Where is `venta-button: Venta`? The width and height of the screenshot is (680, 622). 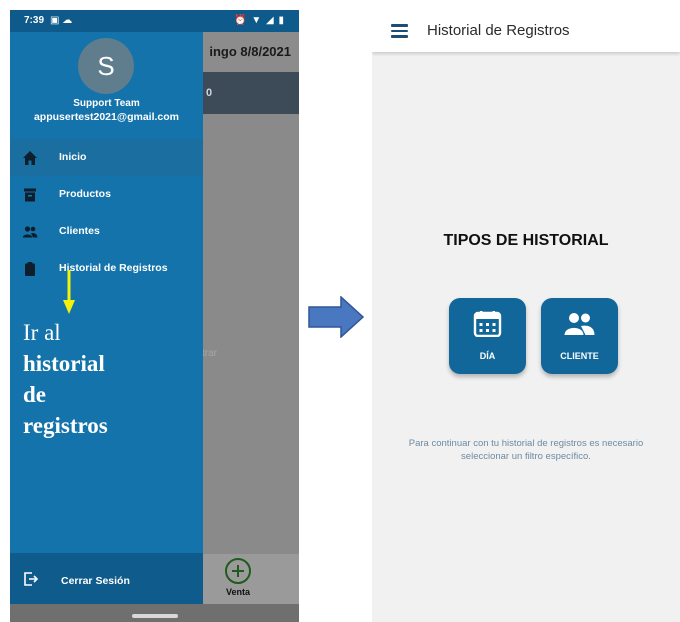 venta-button: Venta is located at coordinates (238, 577).